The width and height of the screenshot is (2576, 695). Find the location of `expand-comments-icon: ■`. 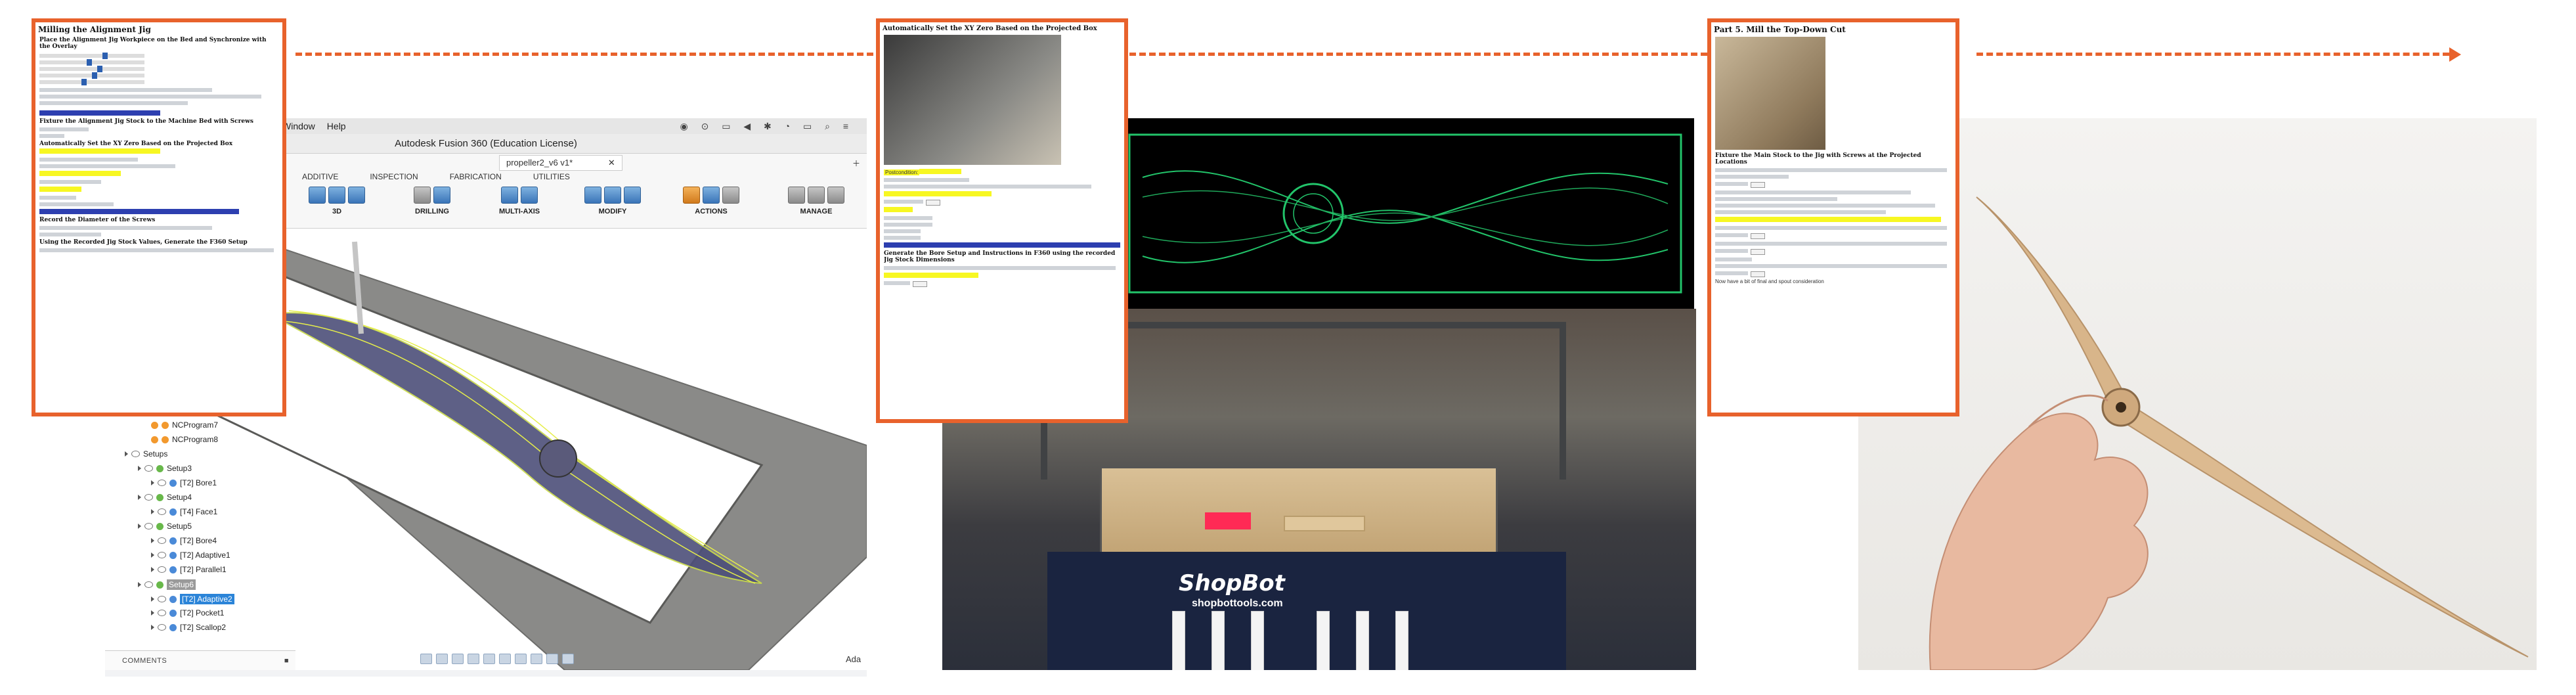

expand-comments-icon: ■ is located at coordinates (286, 661).